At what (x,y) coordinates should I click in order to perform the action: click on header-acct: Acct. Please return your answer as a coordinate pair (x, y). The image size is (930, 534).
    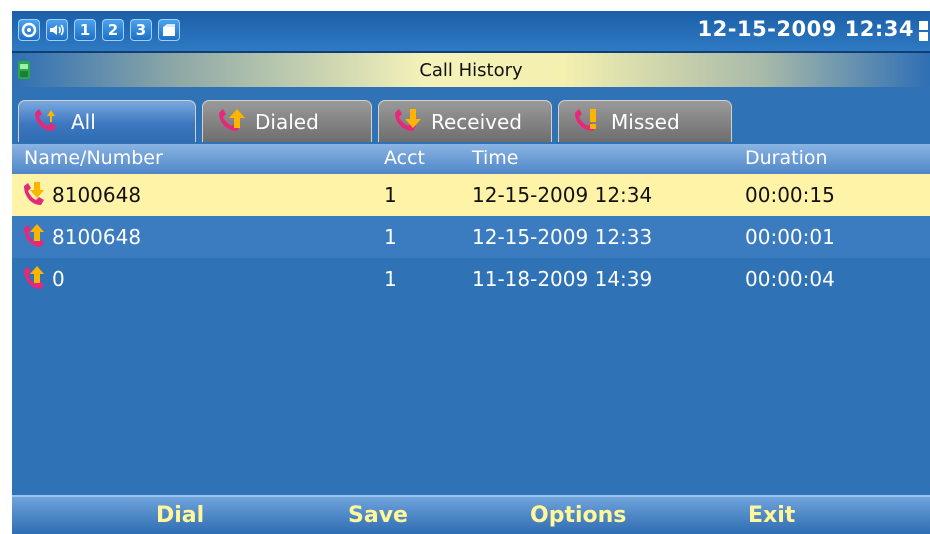
    Looking at the image, I should click on (405, 158).